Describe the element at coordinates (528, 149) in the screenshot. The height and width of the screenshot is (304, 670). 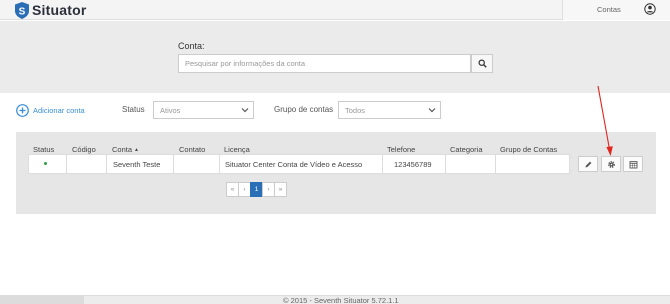
I see `column-header-grupo: Grupo de Contas` at that location.